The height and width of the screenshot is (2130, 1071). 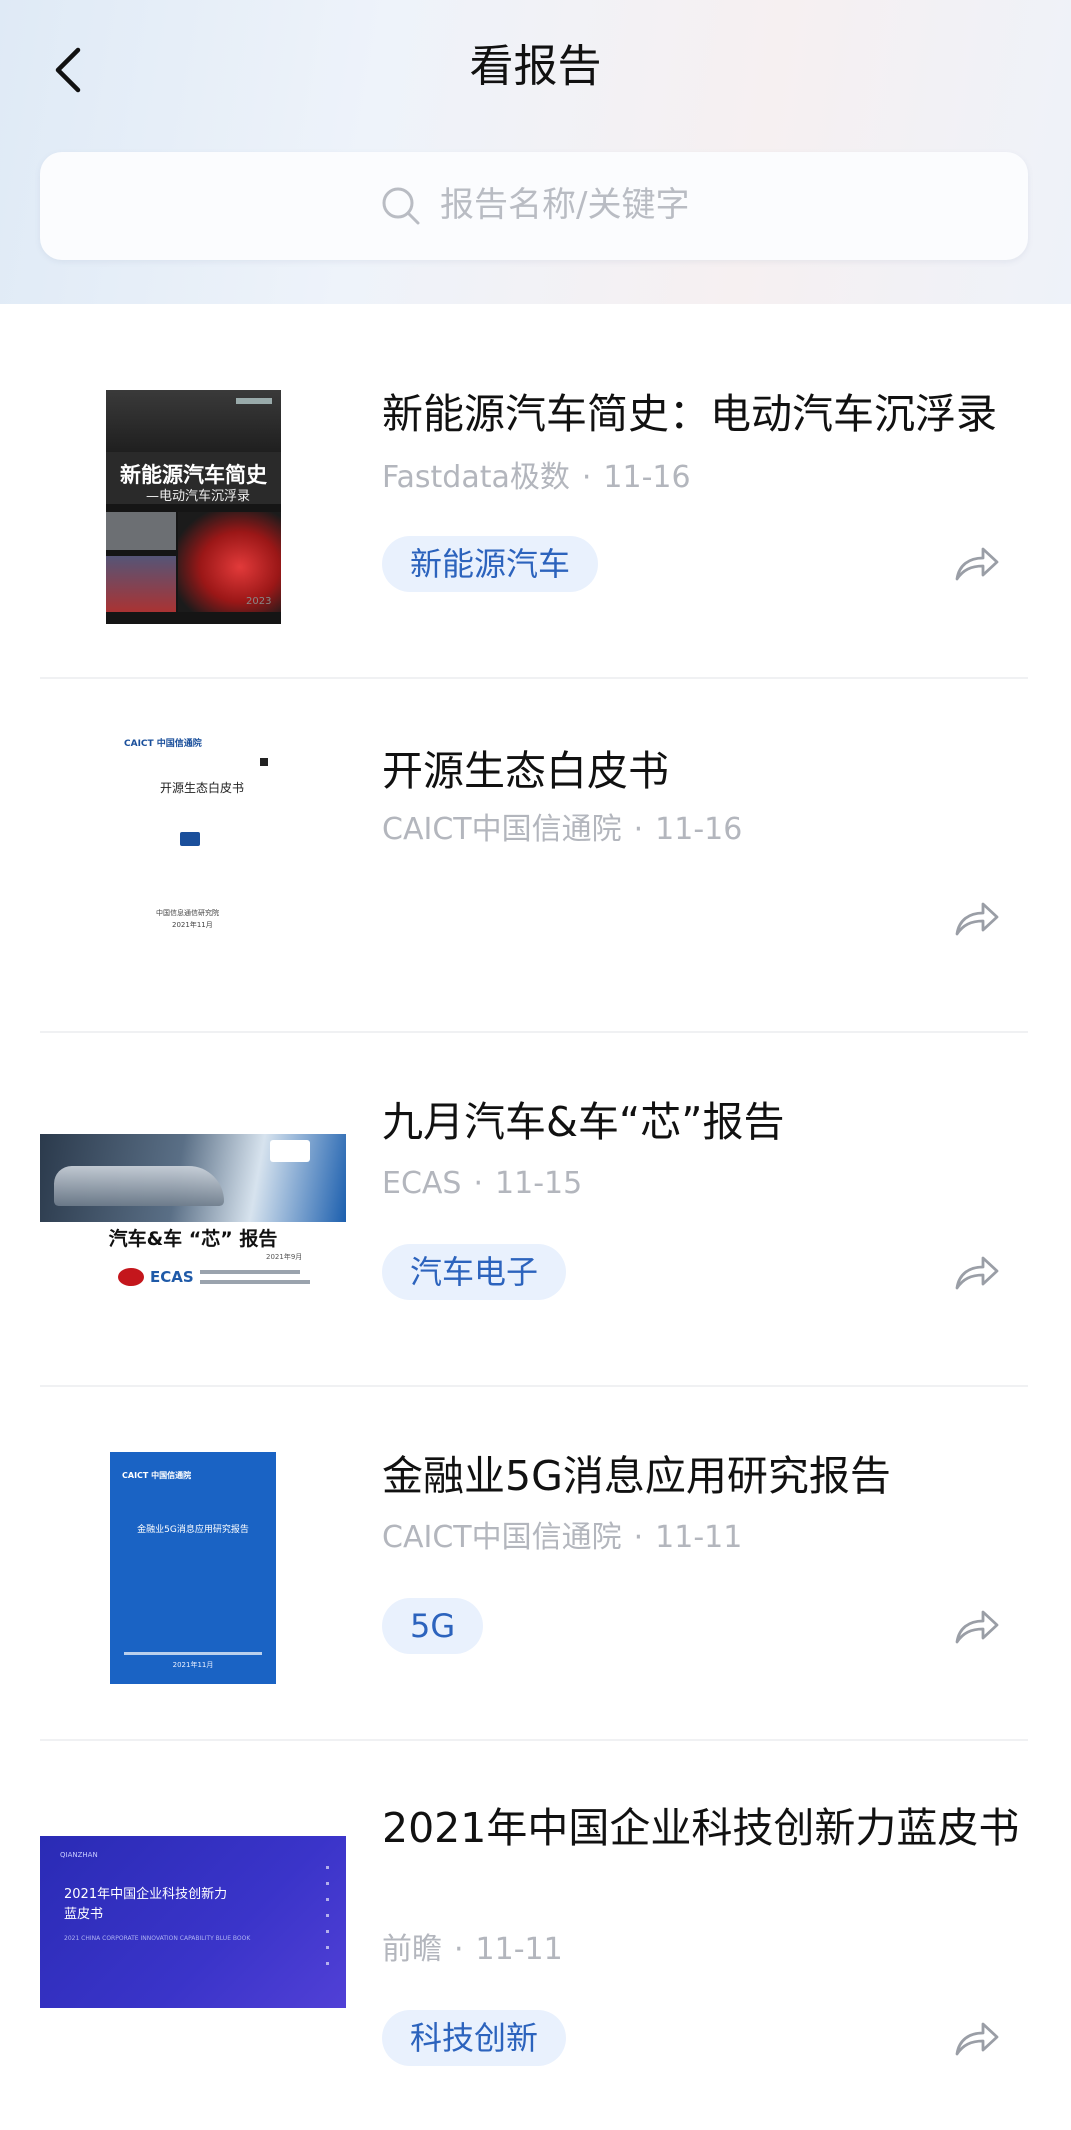 I want to click on search-input: 报告名称/关键字, so click(x=534, y=206).